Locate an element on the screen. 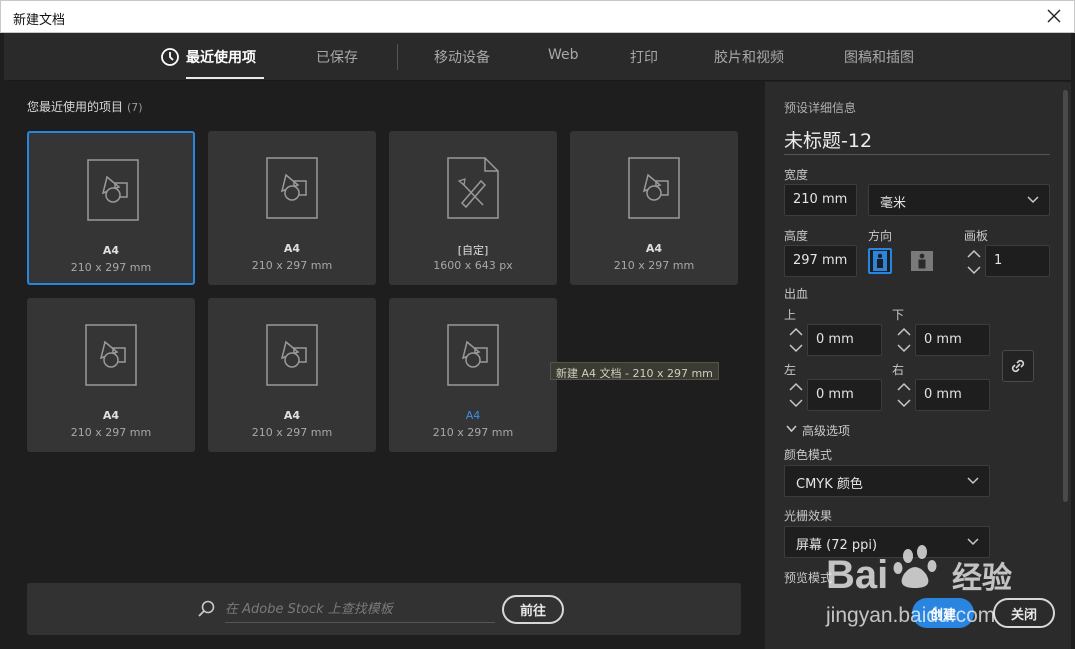 The image size is (1075, 649). tab-web: Web is located at coordinates (563, 55).